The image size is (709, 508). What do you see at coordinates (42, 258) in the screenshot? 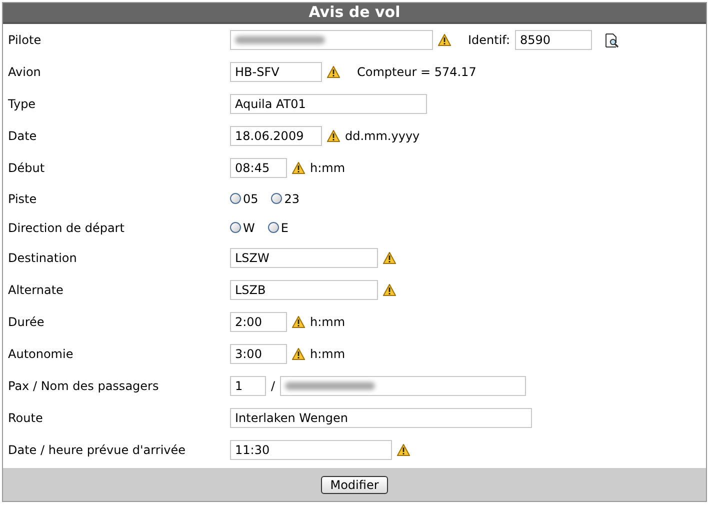
I see `field-label: Destination` at bounding box center [42, 258].